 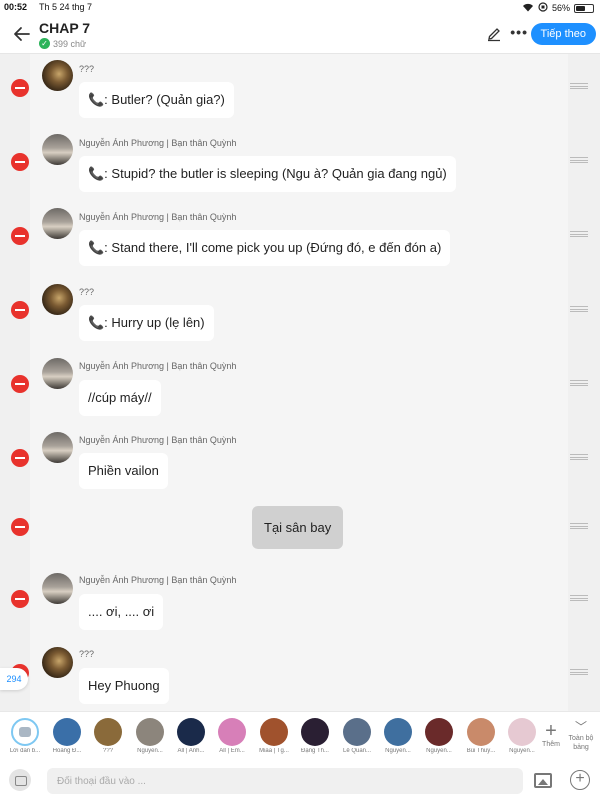 What do you see at coordinates (285, 781) in the screenshot?
I see `dialogue-input` at bounding box center [285, 781].